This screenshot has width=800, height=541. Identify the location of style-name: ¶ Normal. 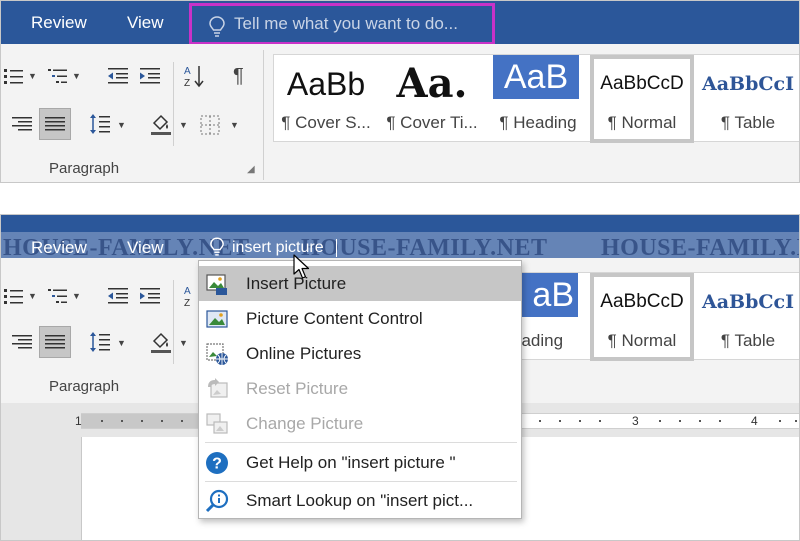
(642, 340).